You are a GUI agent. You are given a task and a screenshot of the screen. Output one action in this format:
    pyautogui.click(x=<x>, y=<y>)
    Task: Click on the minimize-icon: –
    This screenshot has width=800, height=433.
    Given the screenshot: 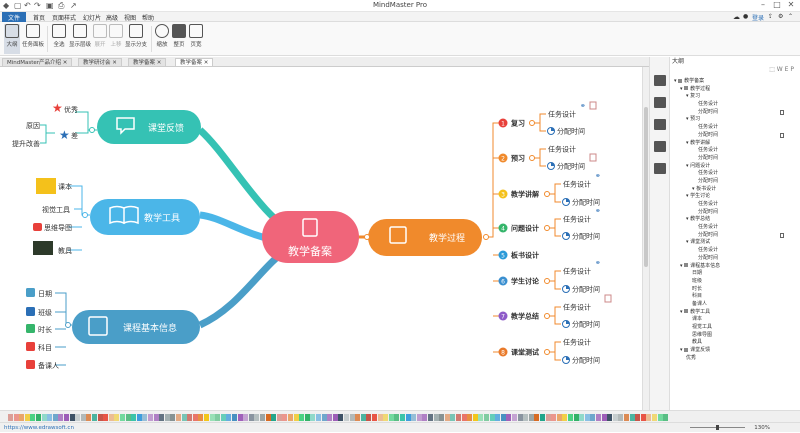 What is the action you would take?
    pyautogui.click(x=763, y=4)
    